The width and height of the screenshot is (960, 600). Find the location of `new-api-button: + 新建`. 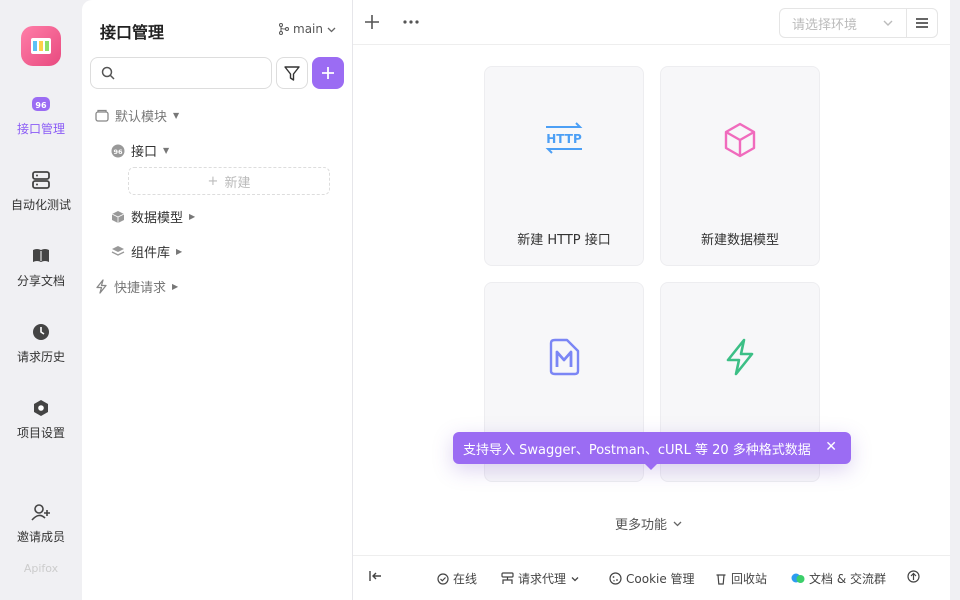

new-api-button: + 新建 is located at coordinates (229, 181).